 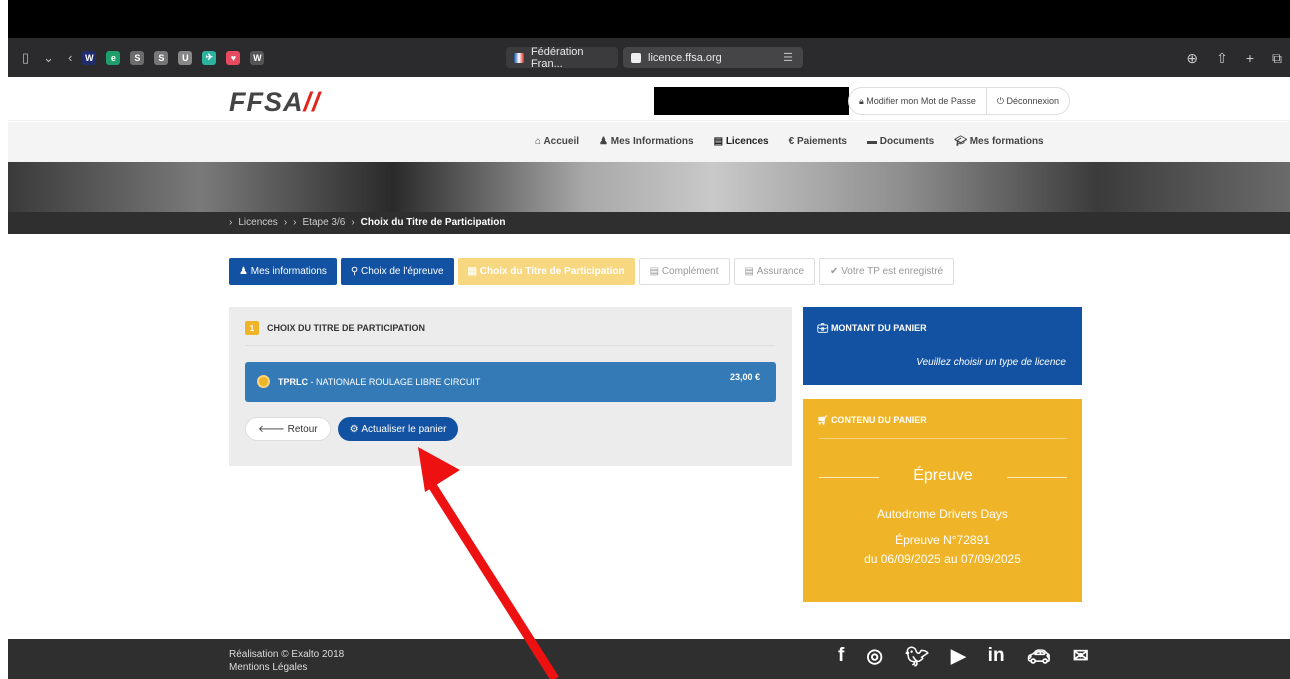 What do you see at coordinates (492, 579) in the screenshot?
I see `arrow-shaft` at bounding box center [492, 579].